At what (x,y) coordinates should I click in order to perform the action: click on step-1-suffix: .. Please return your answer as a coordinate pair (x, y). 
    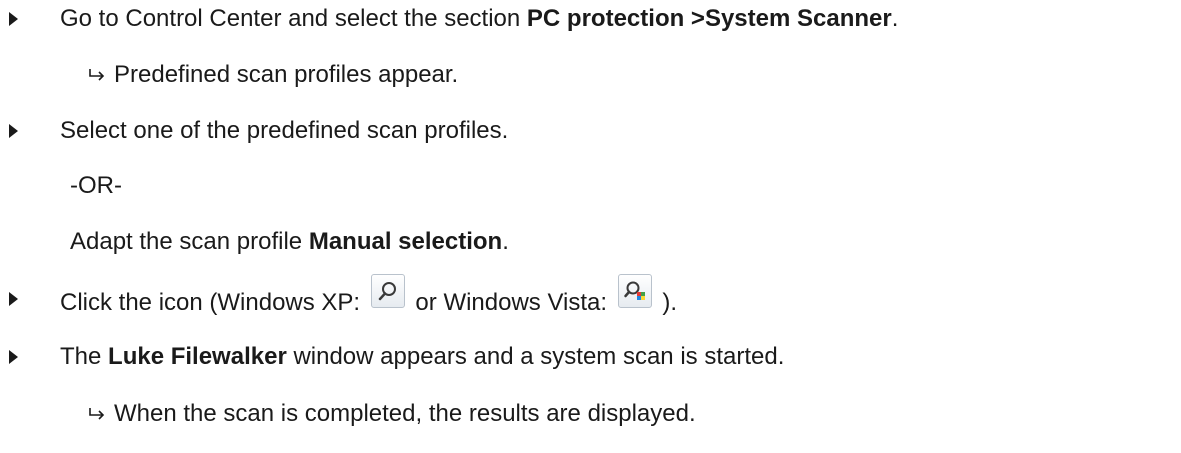
    Looking at the image, I should click on (895, 18).